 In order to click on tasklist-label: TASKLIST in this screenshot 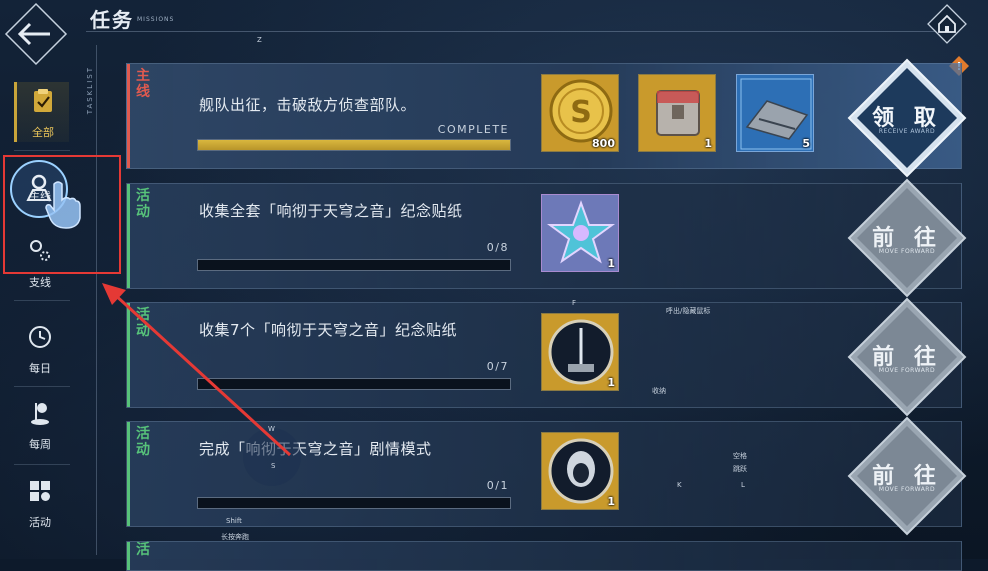, I will do `click(90, 90)`.